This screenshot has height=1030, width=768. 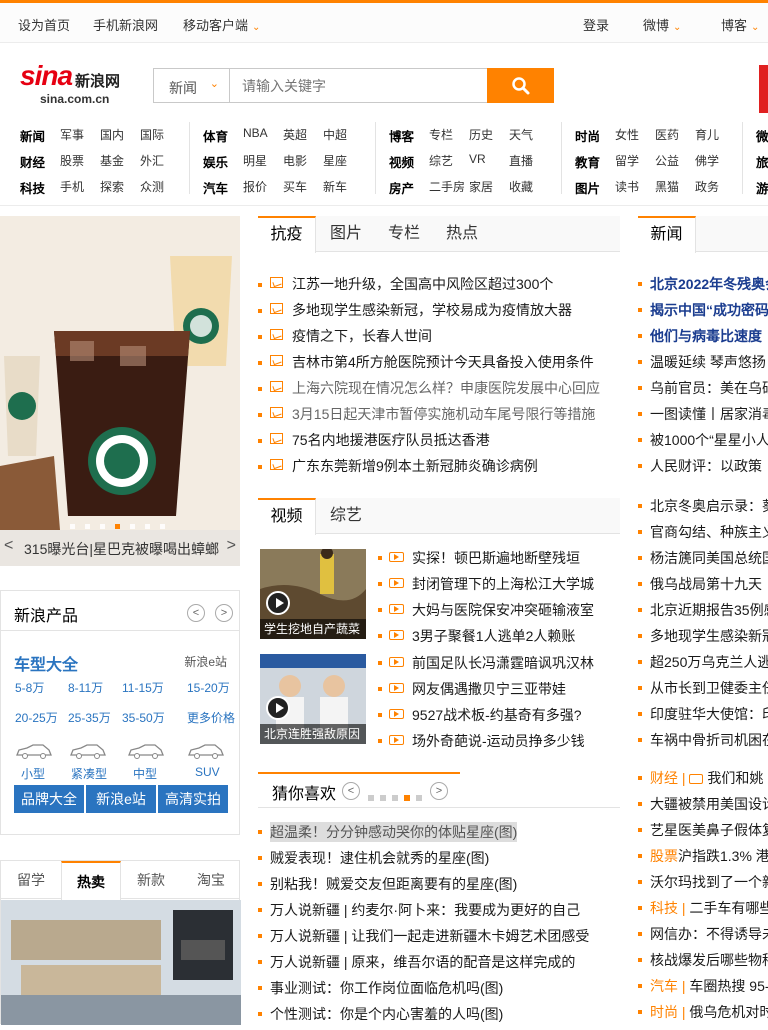 What do you see at coordinates (193, 799) in the screenshot?
I see `product-button: 高清实拍` at bounding box center [193, 799].